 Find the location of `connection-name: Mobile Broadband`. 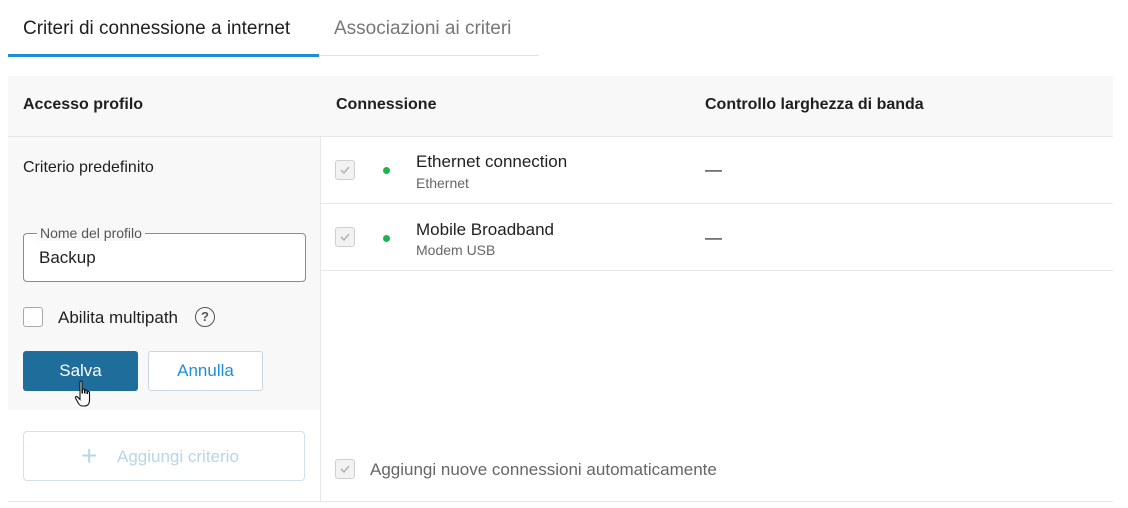

connection-name: Mobile Broadband is located at coordinates (485, 229).